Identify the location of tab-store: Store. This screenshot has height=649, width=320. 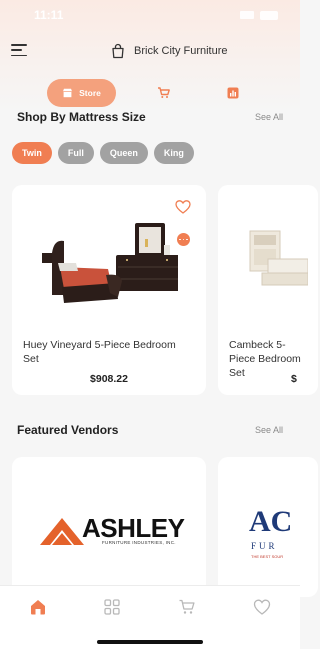
(81, 93).